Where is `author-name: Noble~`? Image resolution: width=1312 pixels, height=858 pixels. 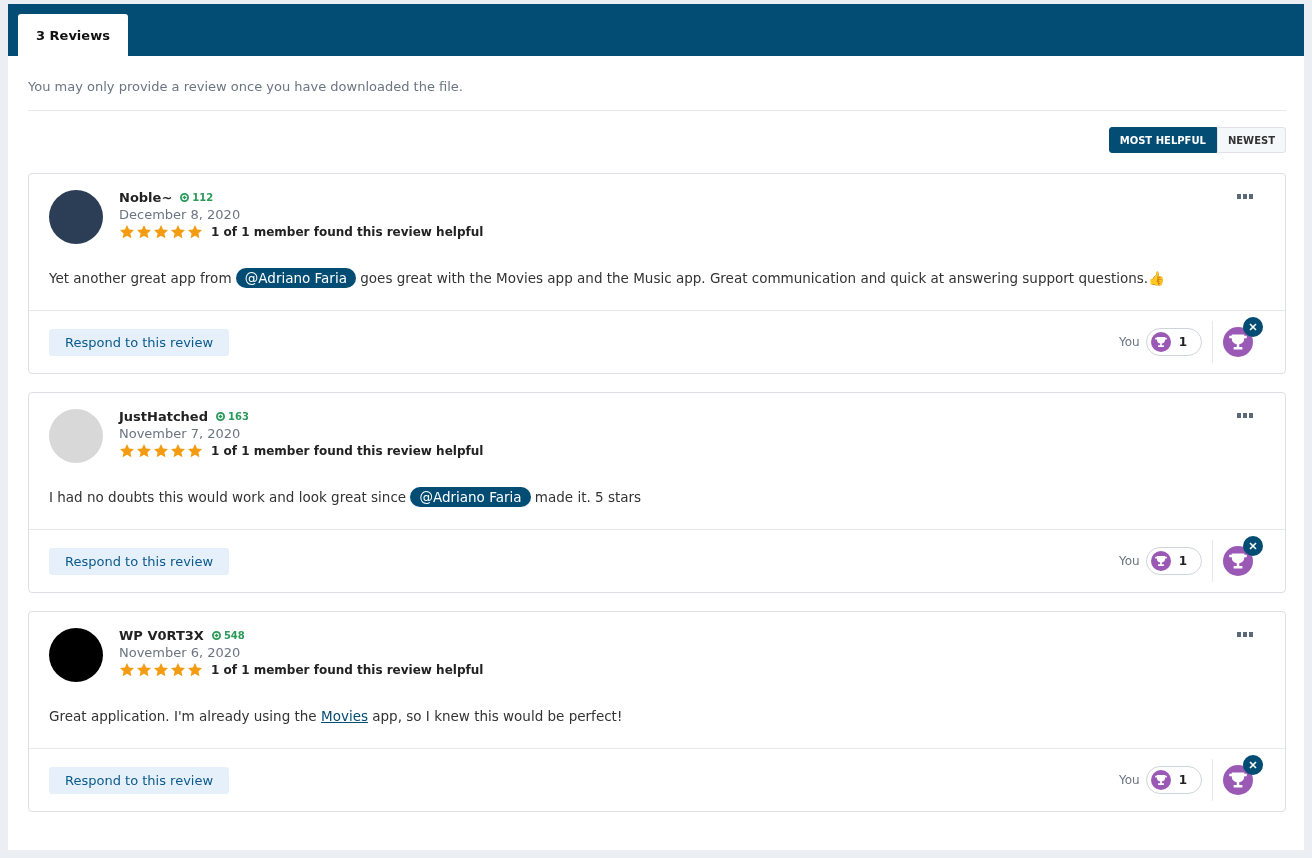
author-name: Noble~ is located at coordinates (146, 197).